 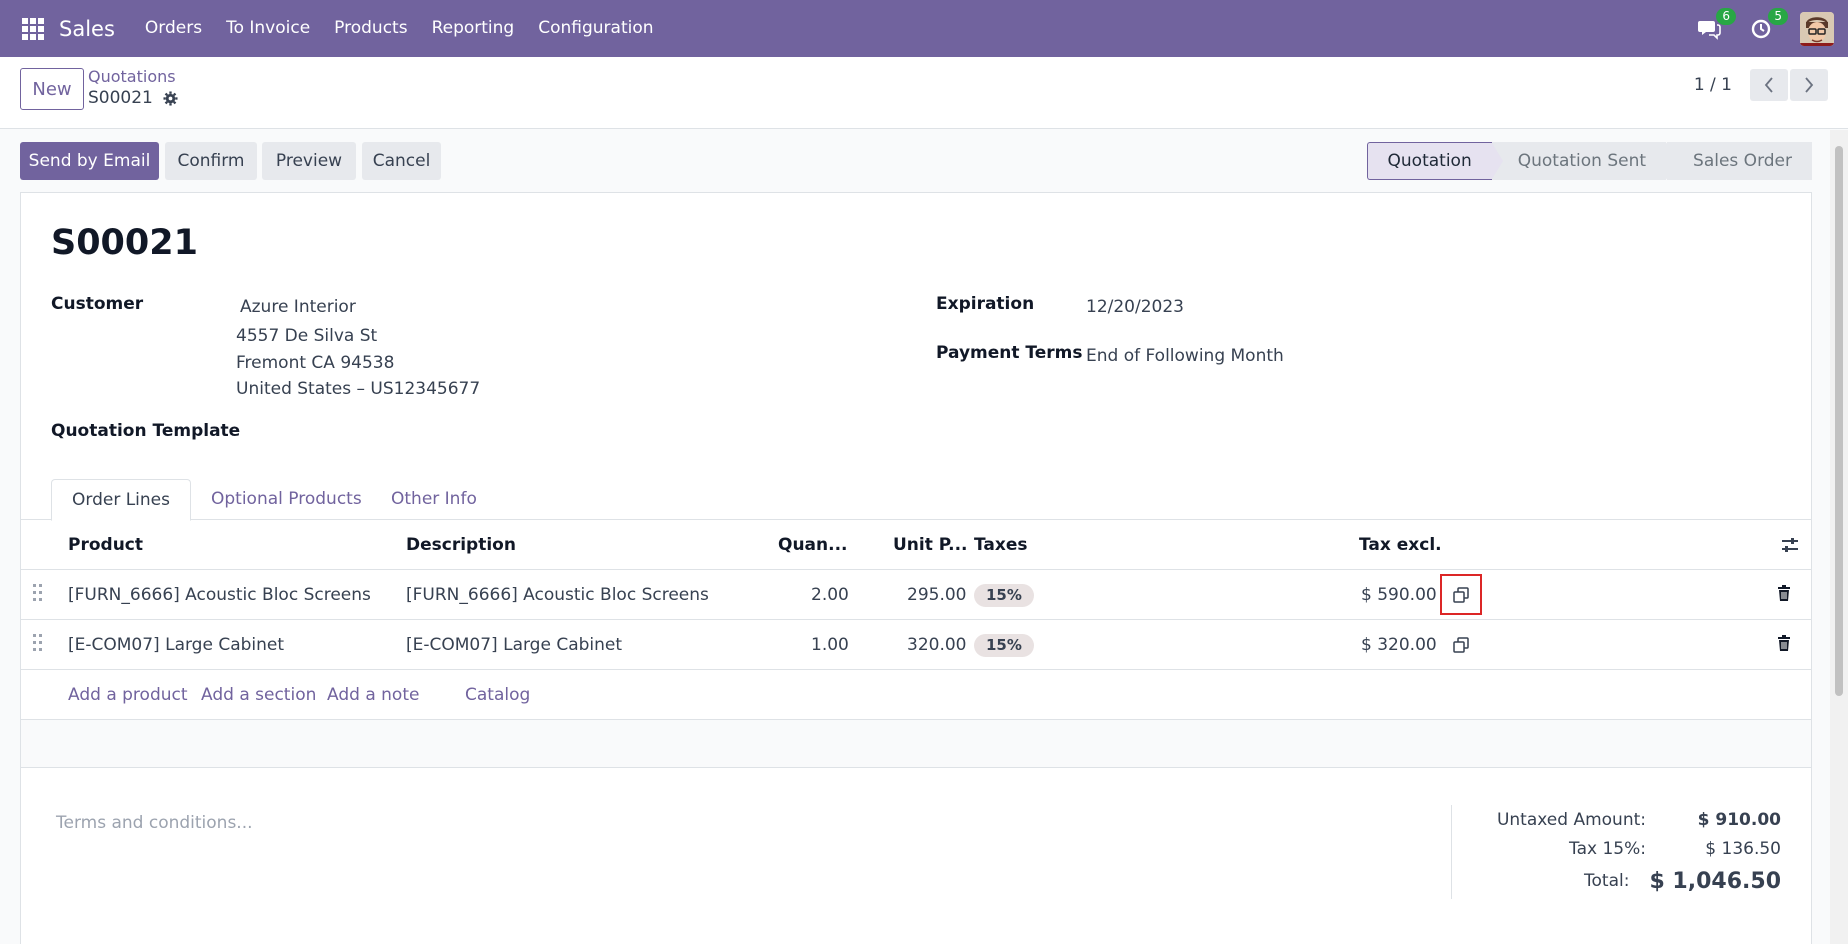 I want to click on row-quantity: 1.00, so click(x=830, y=645).